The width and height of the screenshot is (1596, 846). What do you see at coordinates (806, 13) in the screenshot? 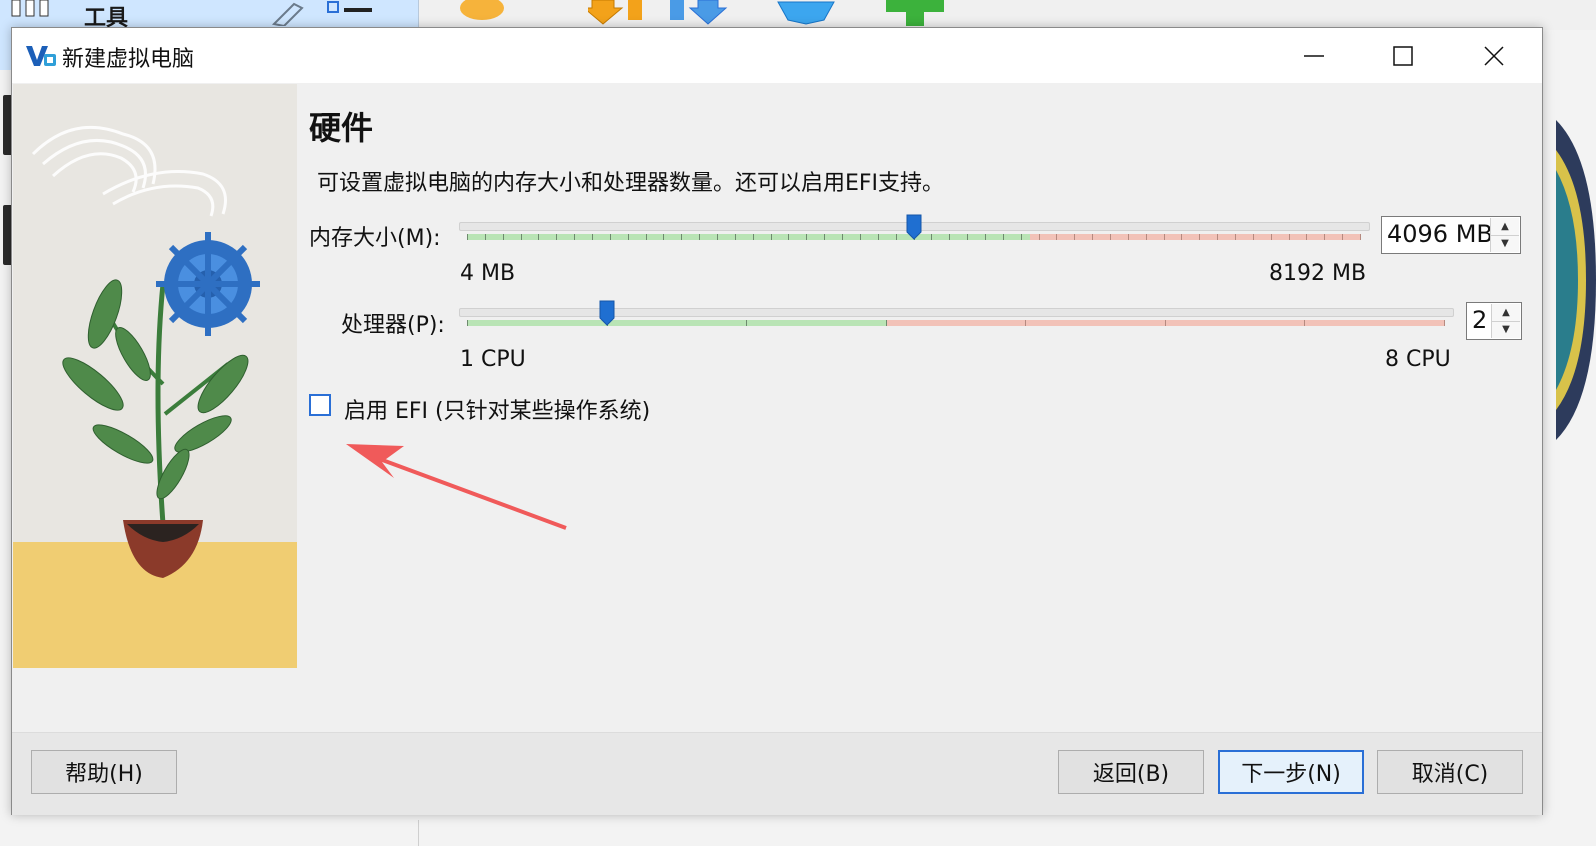
I see `star-icon` at bounding box center [806, 13].